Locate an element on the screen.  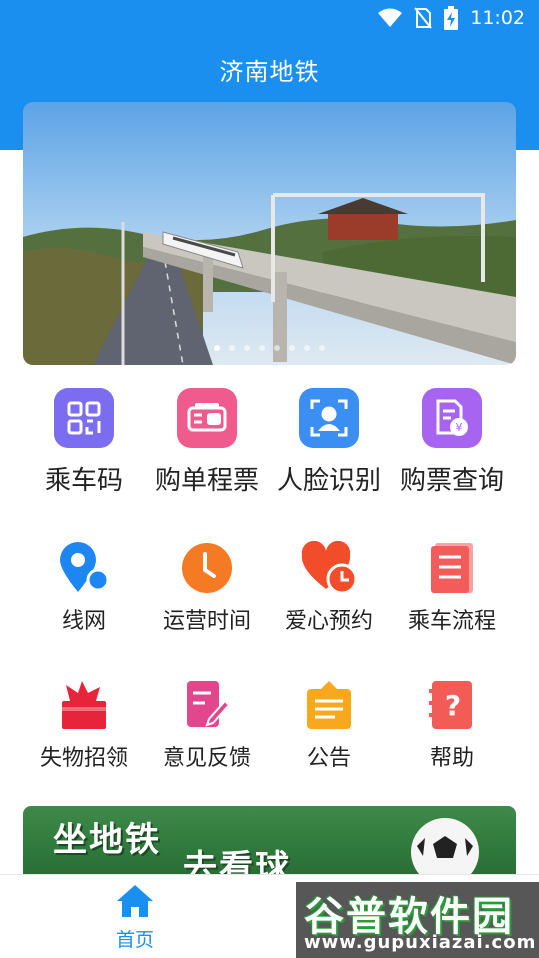
wifi-icon is located at coordinates (390, 17).